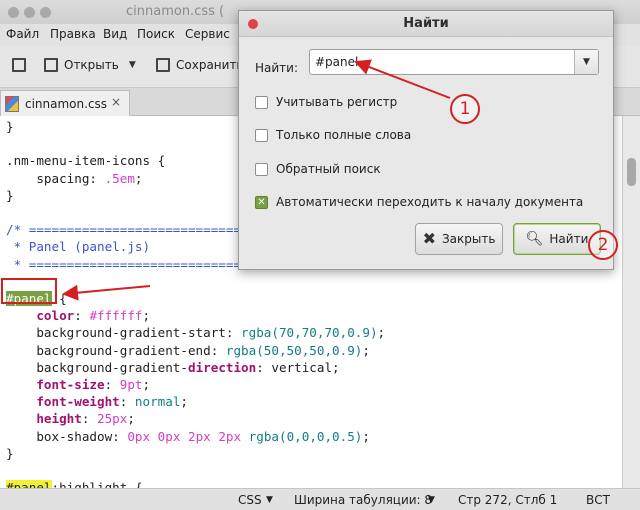  I want to click on window-minimize-dot, so click(29, 12).